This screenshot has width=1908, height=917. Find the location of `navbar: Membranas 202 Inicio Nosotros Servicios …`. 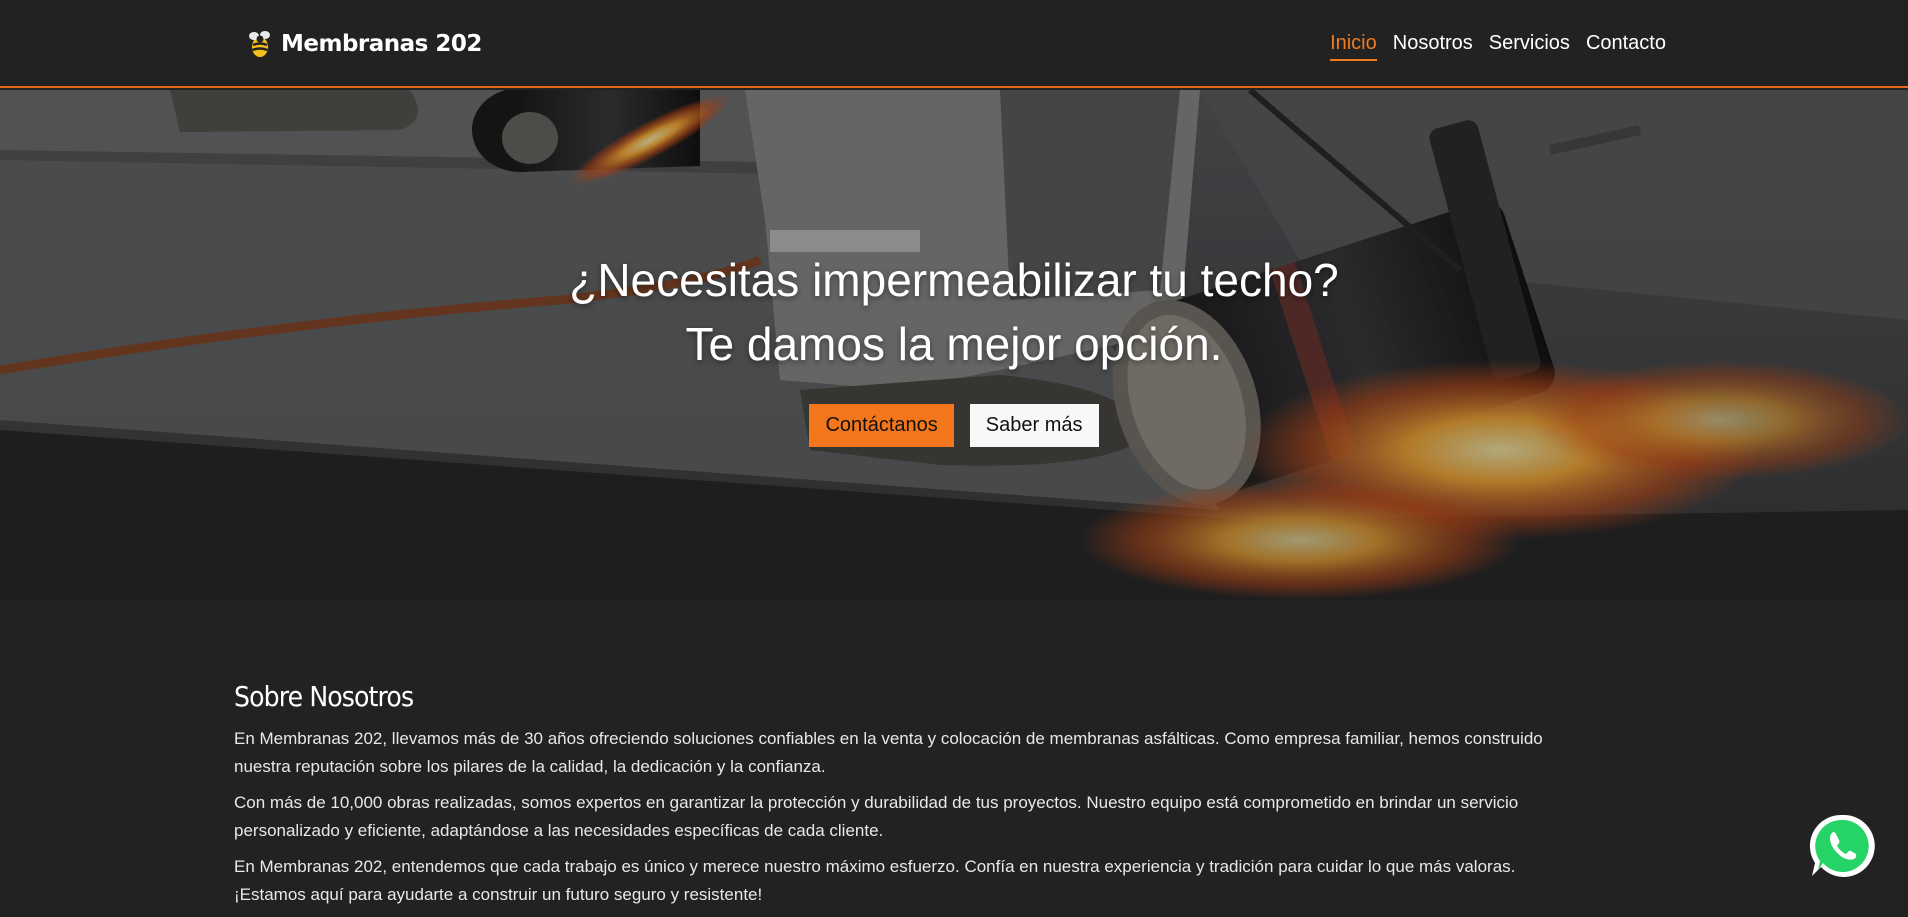

navbar: Membranas 202 Inicio Nosotros Servicios … is located at coordinates (954, 44).